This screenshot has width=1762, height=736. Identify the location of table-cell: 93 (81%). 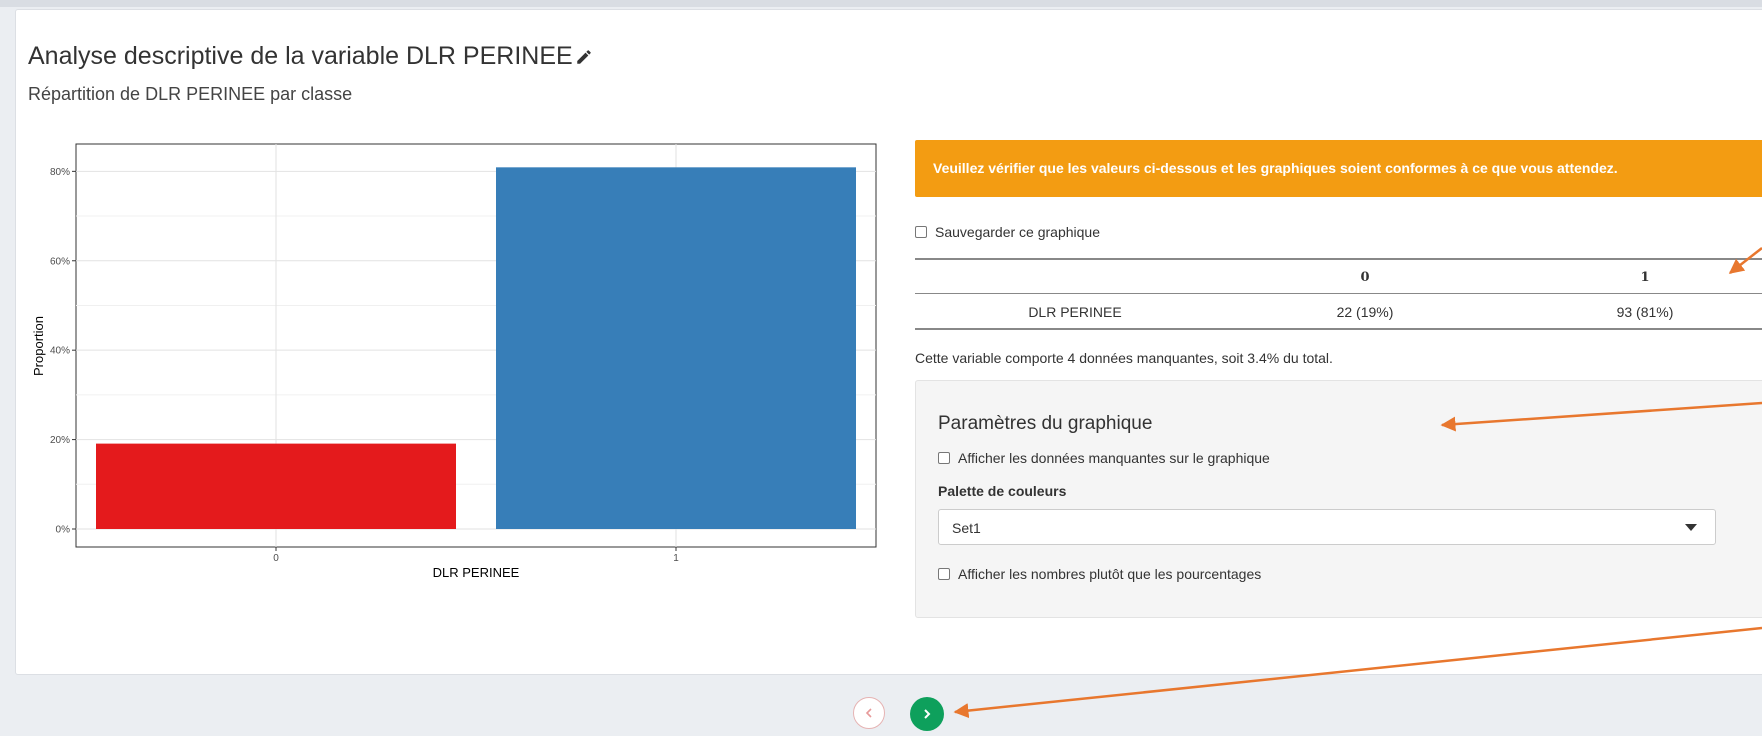
(1645, 312).